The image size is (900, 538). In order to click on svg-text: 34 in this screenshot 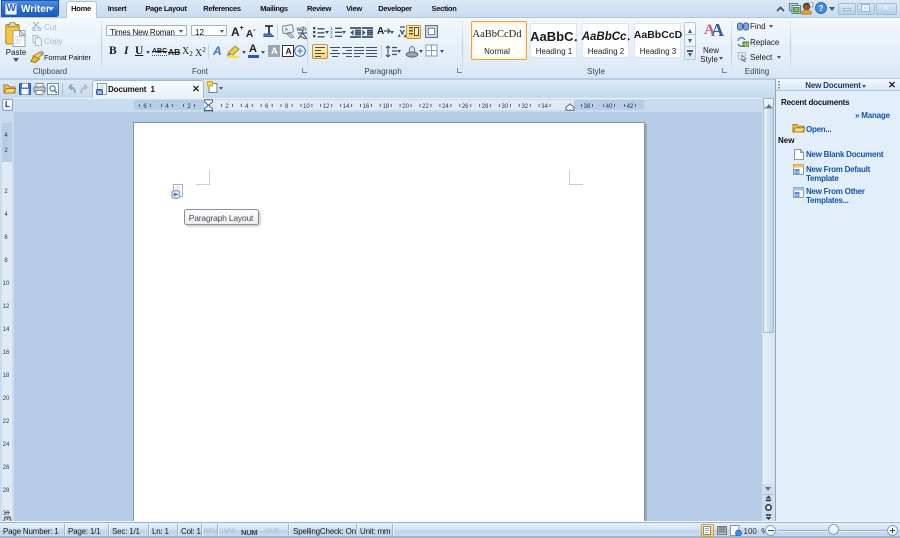, I will do `click(544, 107)`.